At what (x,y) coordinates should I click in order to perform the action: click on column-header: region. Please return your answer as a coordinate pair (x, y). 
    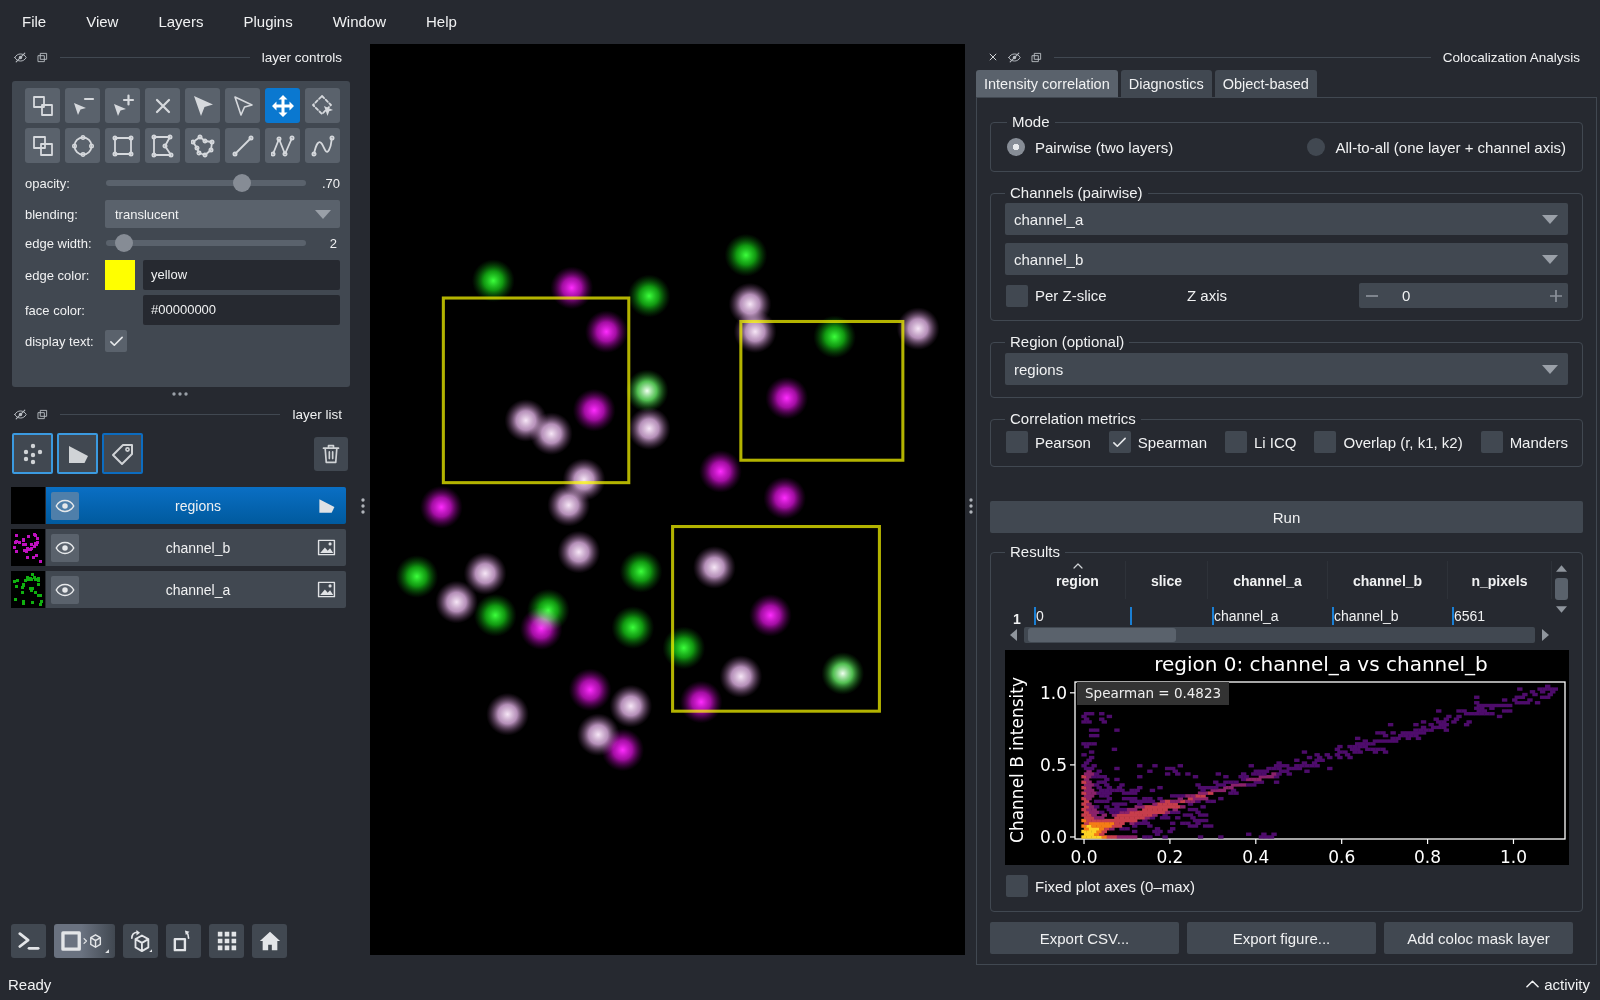
    Looking at the image, I should click on (1078, 580).